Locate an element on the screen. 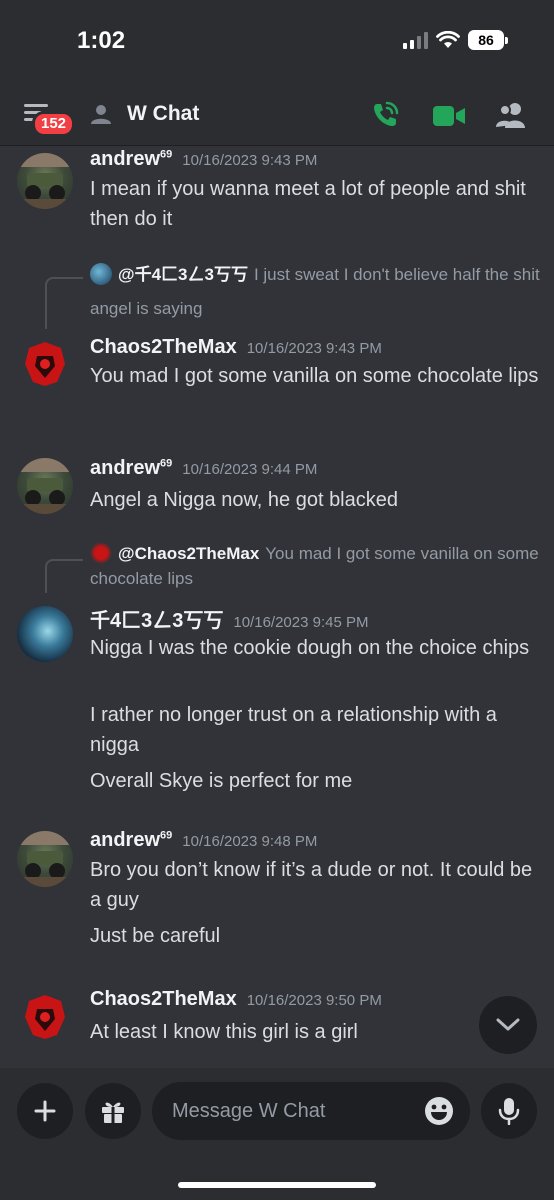 This screenshot has width=554, height=1200. gift-icon is located at coordinates (113, 1112).